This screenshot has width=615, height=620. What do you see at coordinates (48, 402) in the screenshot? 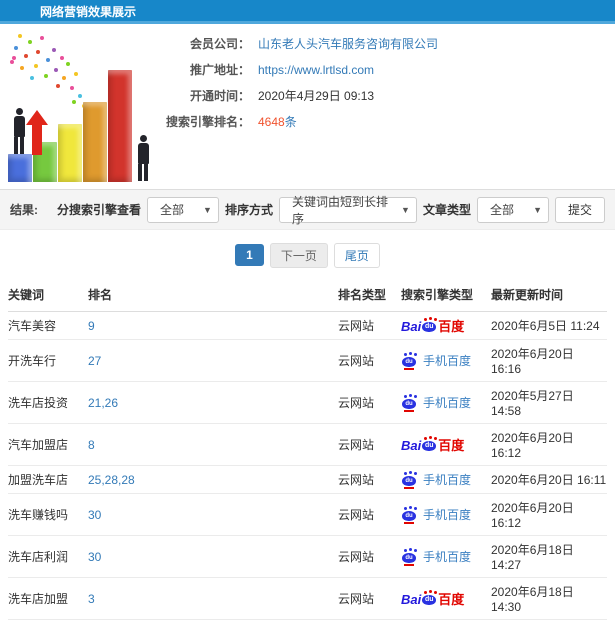
I see `keyword-cell: 洗车店投资` at bounding box center [48, 402].